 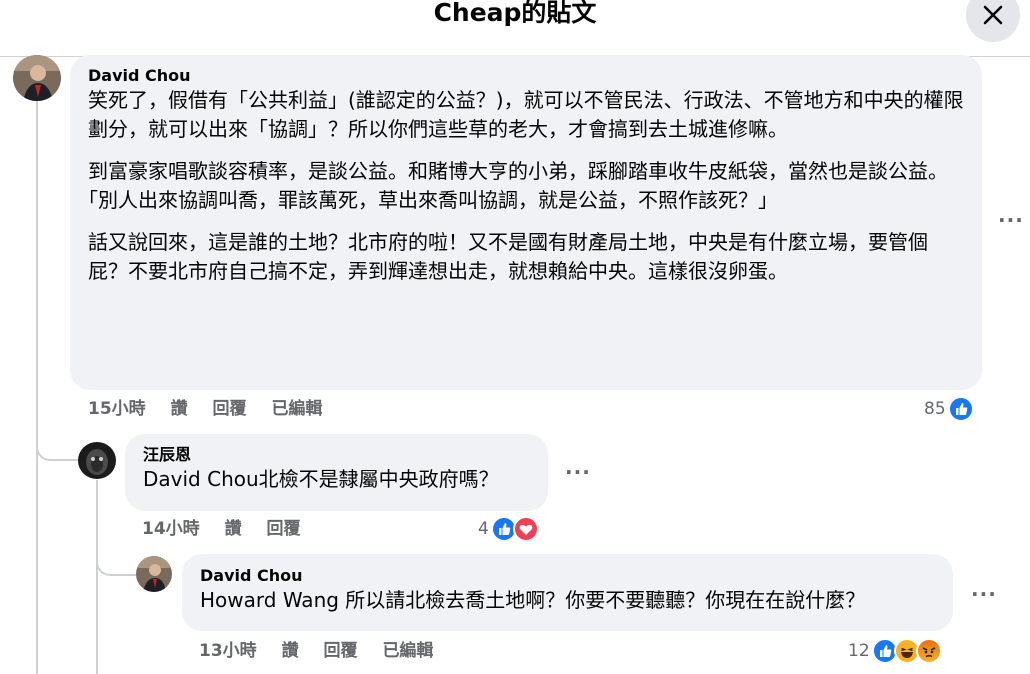 I want to click on thread-line-main, so click(x=37, y=387).